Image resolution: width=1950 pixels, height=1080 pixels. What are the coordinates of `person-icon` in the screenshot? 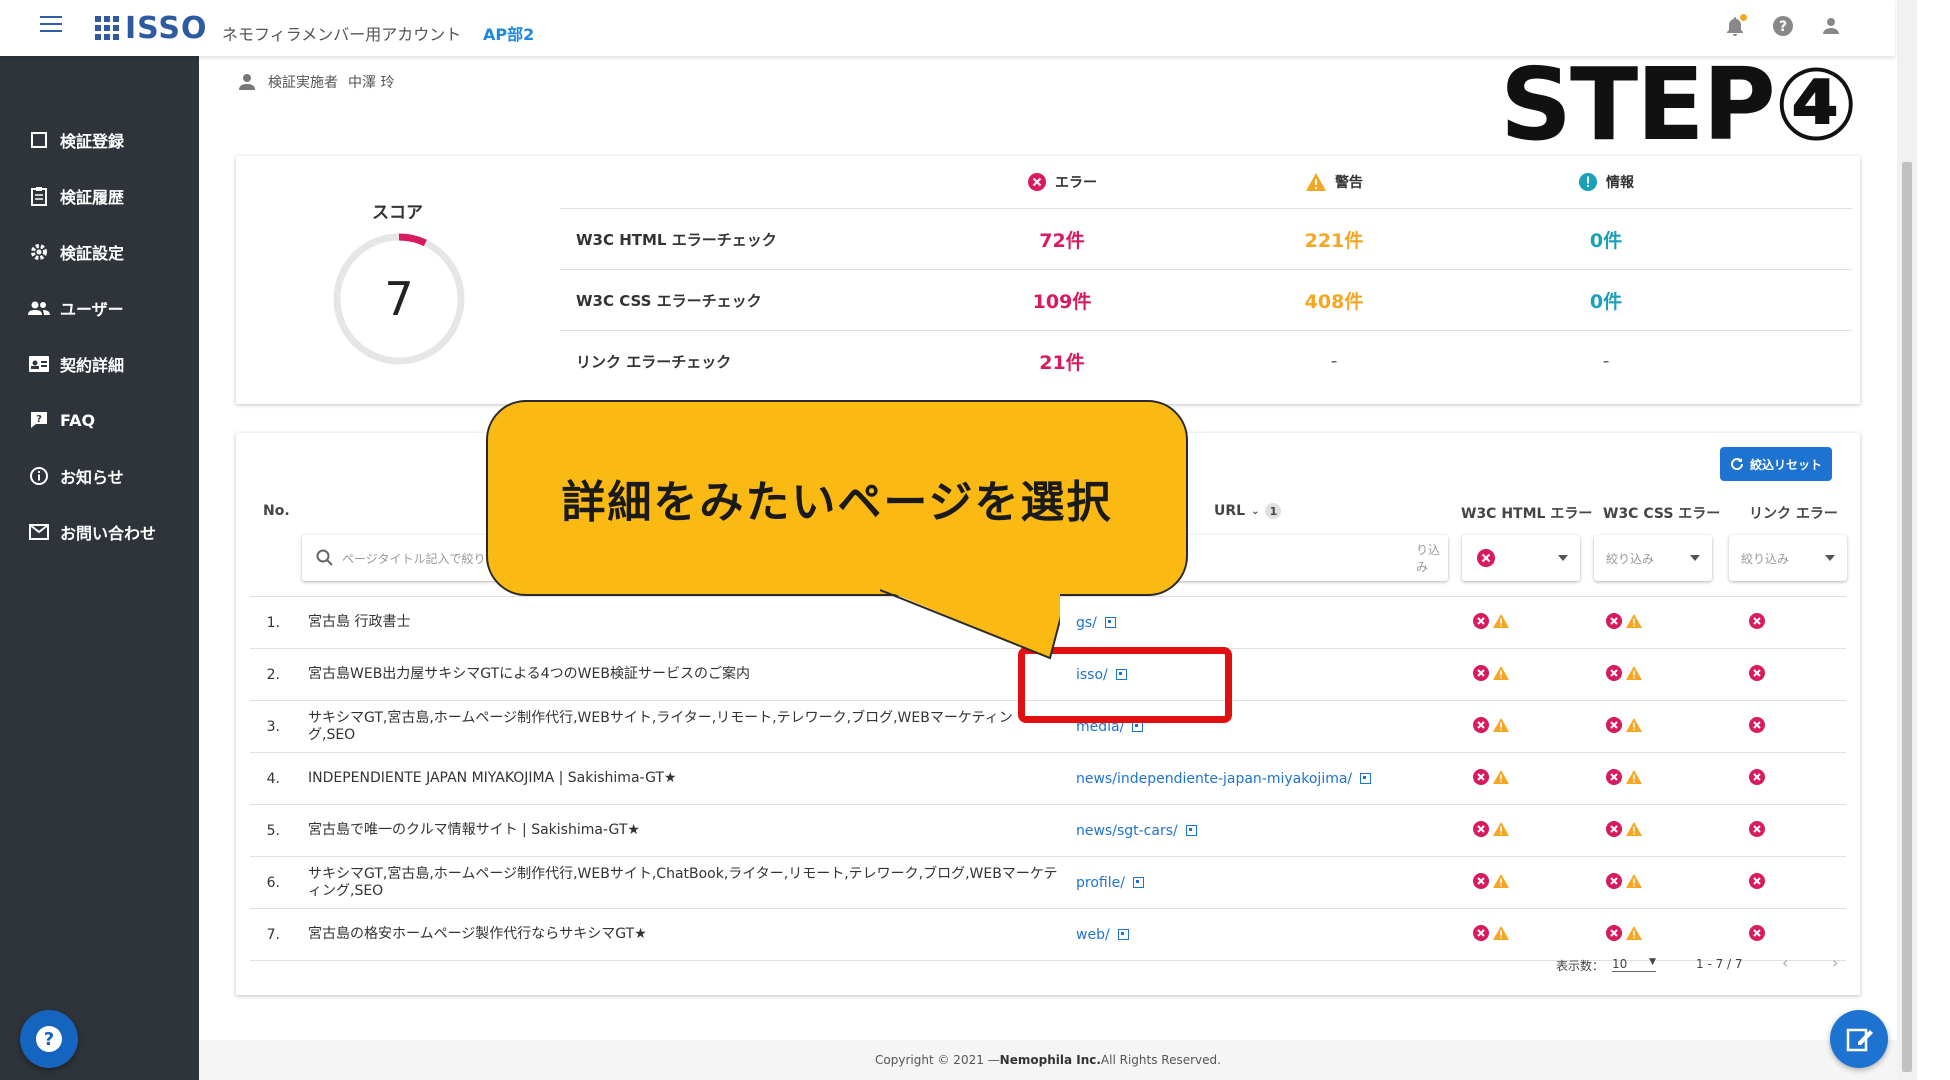 It's located at (247, 82).